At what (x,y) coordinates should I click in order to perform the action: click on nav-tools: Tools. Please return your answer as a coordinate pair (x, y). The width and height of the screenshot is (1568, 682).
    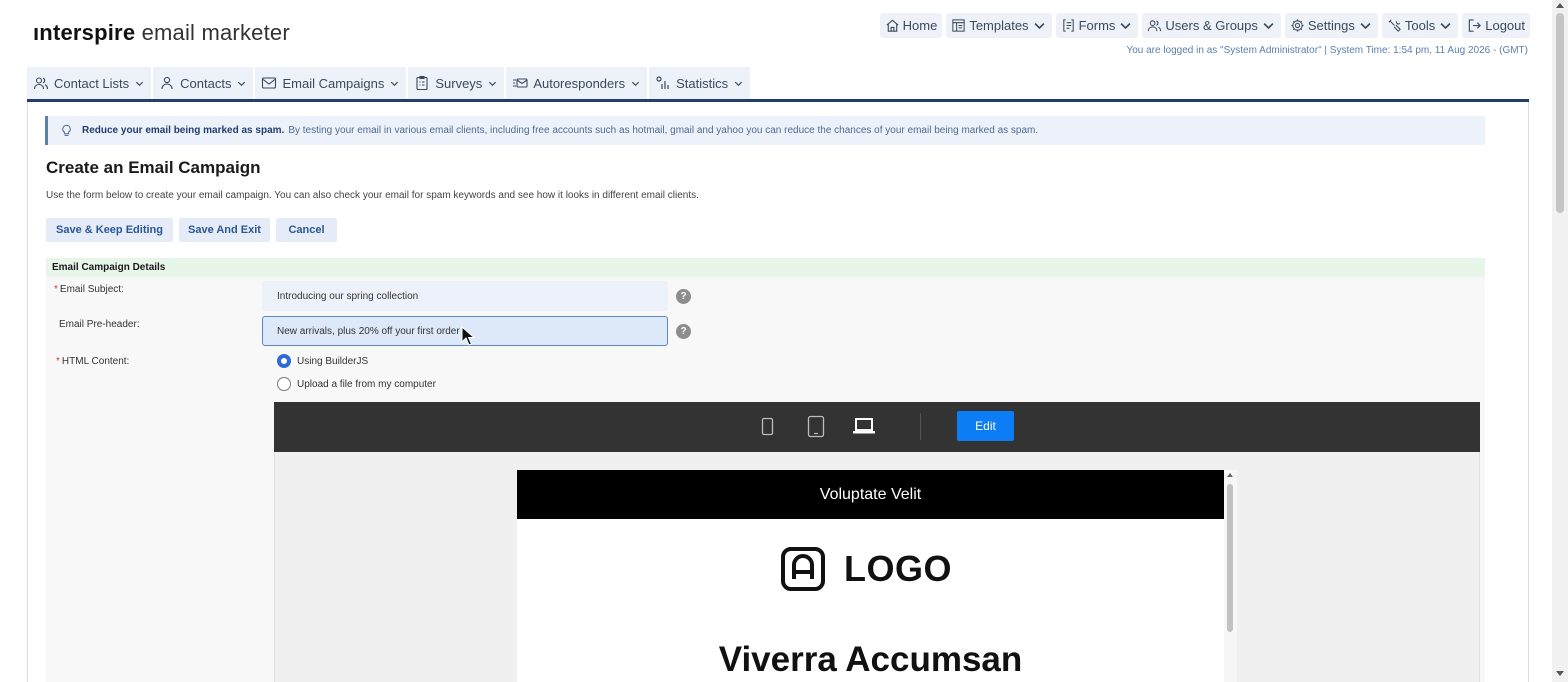
    Looking at the image, I should click on (1420, 25).